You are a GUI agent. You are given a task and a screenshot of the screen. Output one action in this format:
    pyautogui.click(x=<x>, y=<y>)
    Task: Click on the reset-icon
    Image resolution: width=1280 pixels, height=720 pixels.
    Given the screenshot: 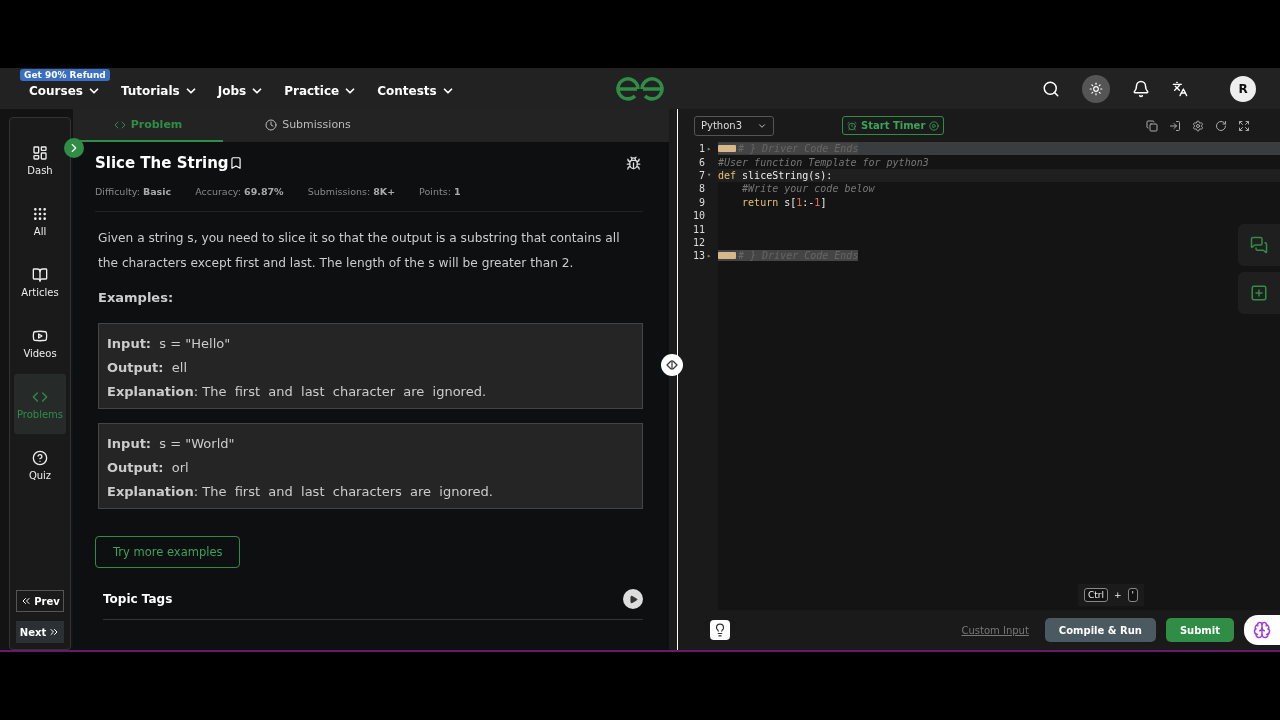 What is the action you would take?
    pyautogui.click(x=1221, y=125)
    